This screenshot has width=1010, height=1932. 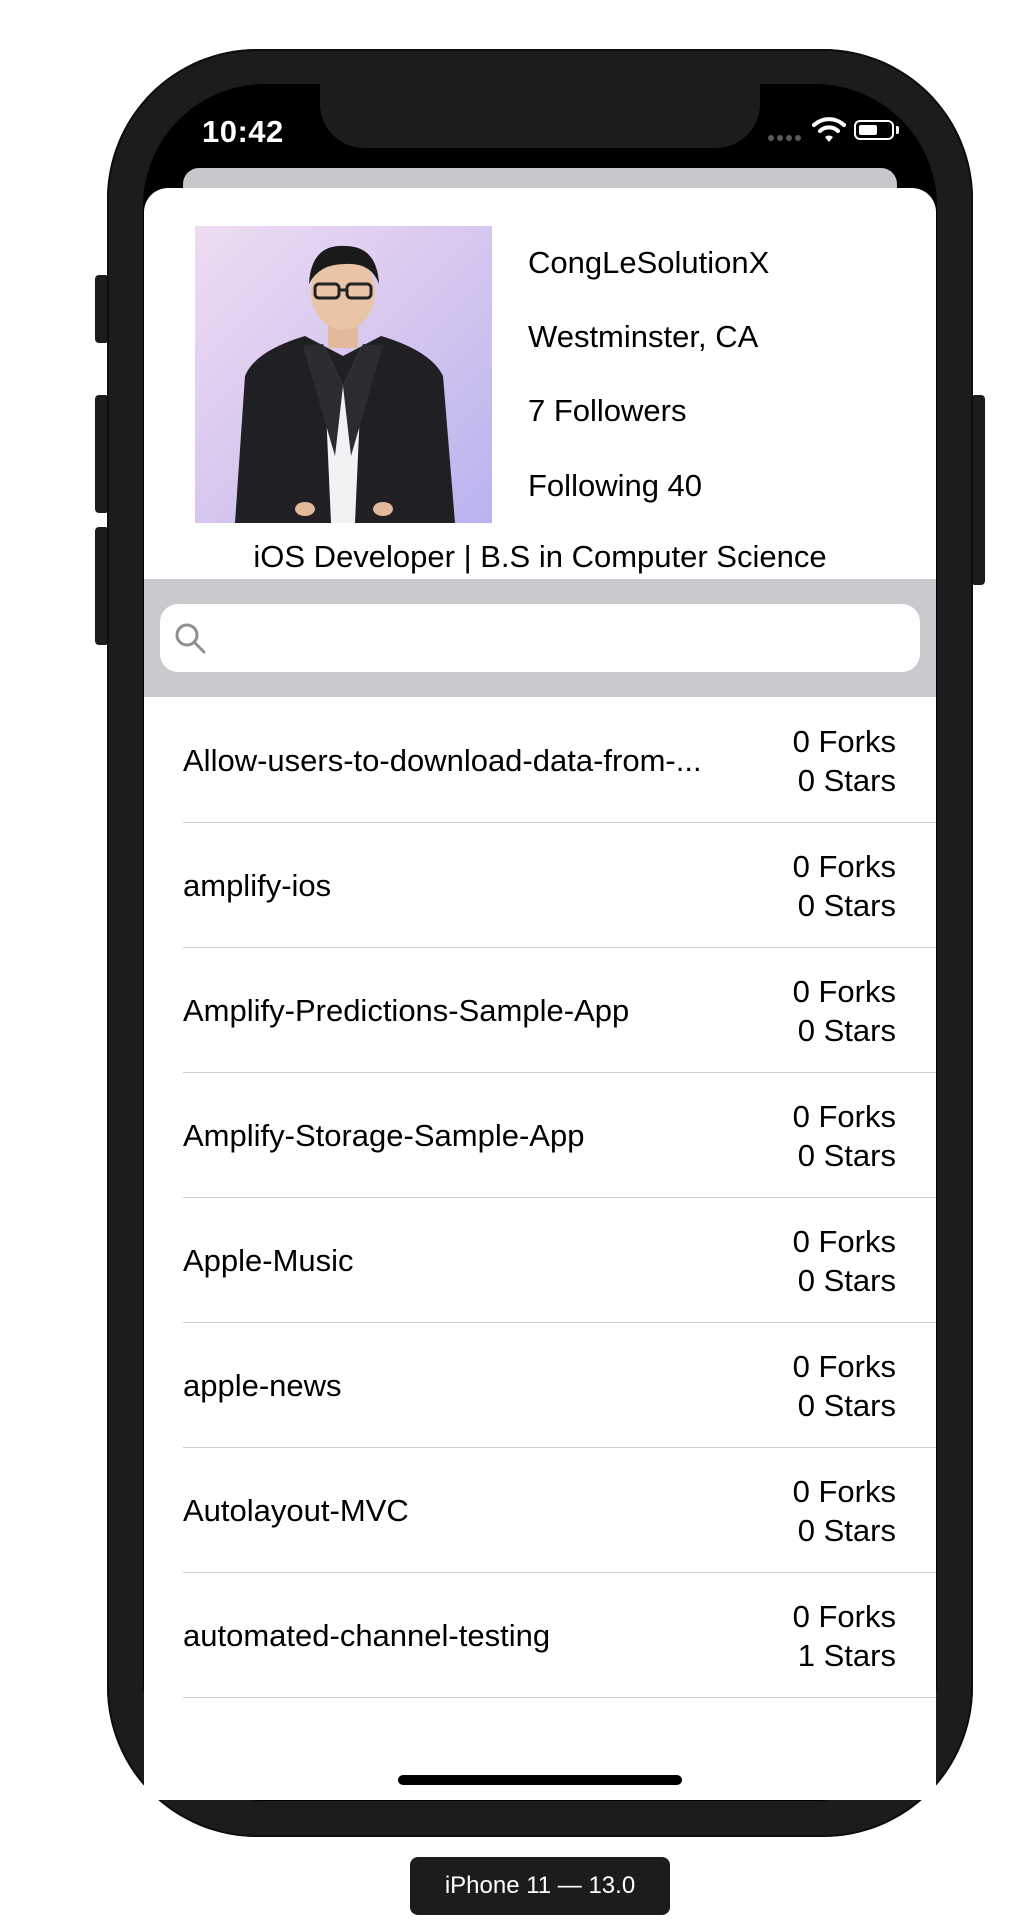 What do you see at coordinates (540, 1260) in the screenshot?
I see `repo-row: Apple-Music 0 Forks 0 Stars` at bounding box center [540, 1260].